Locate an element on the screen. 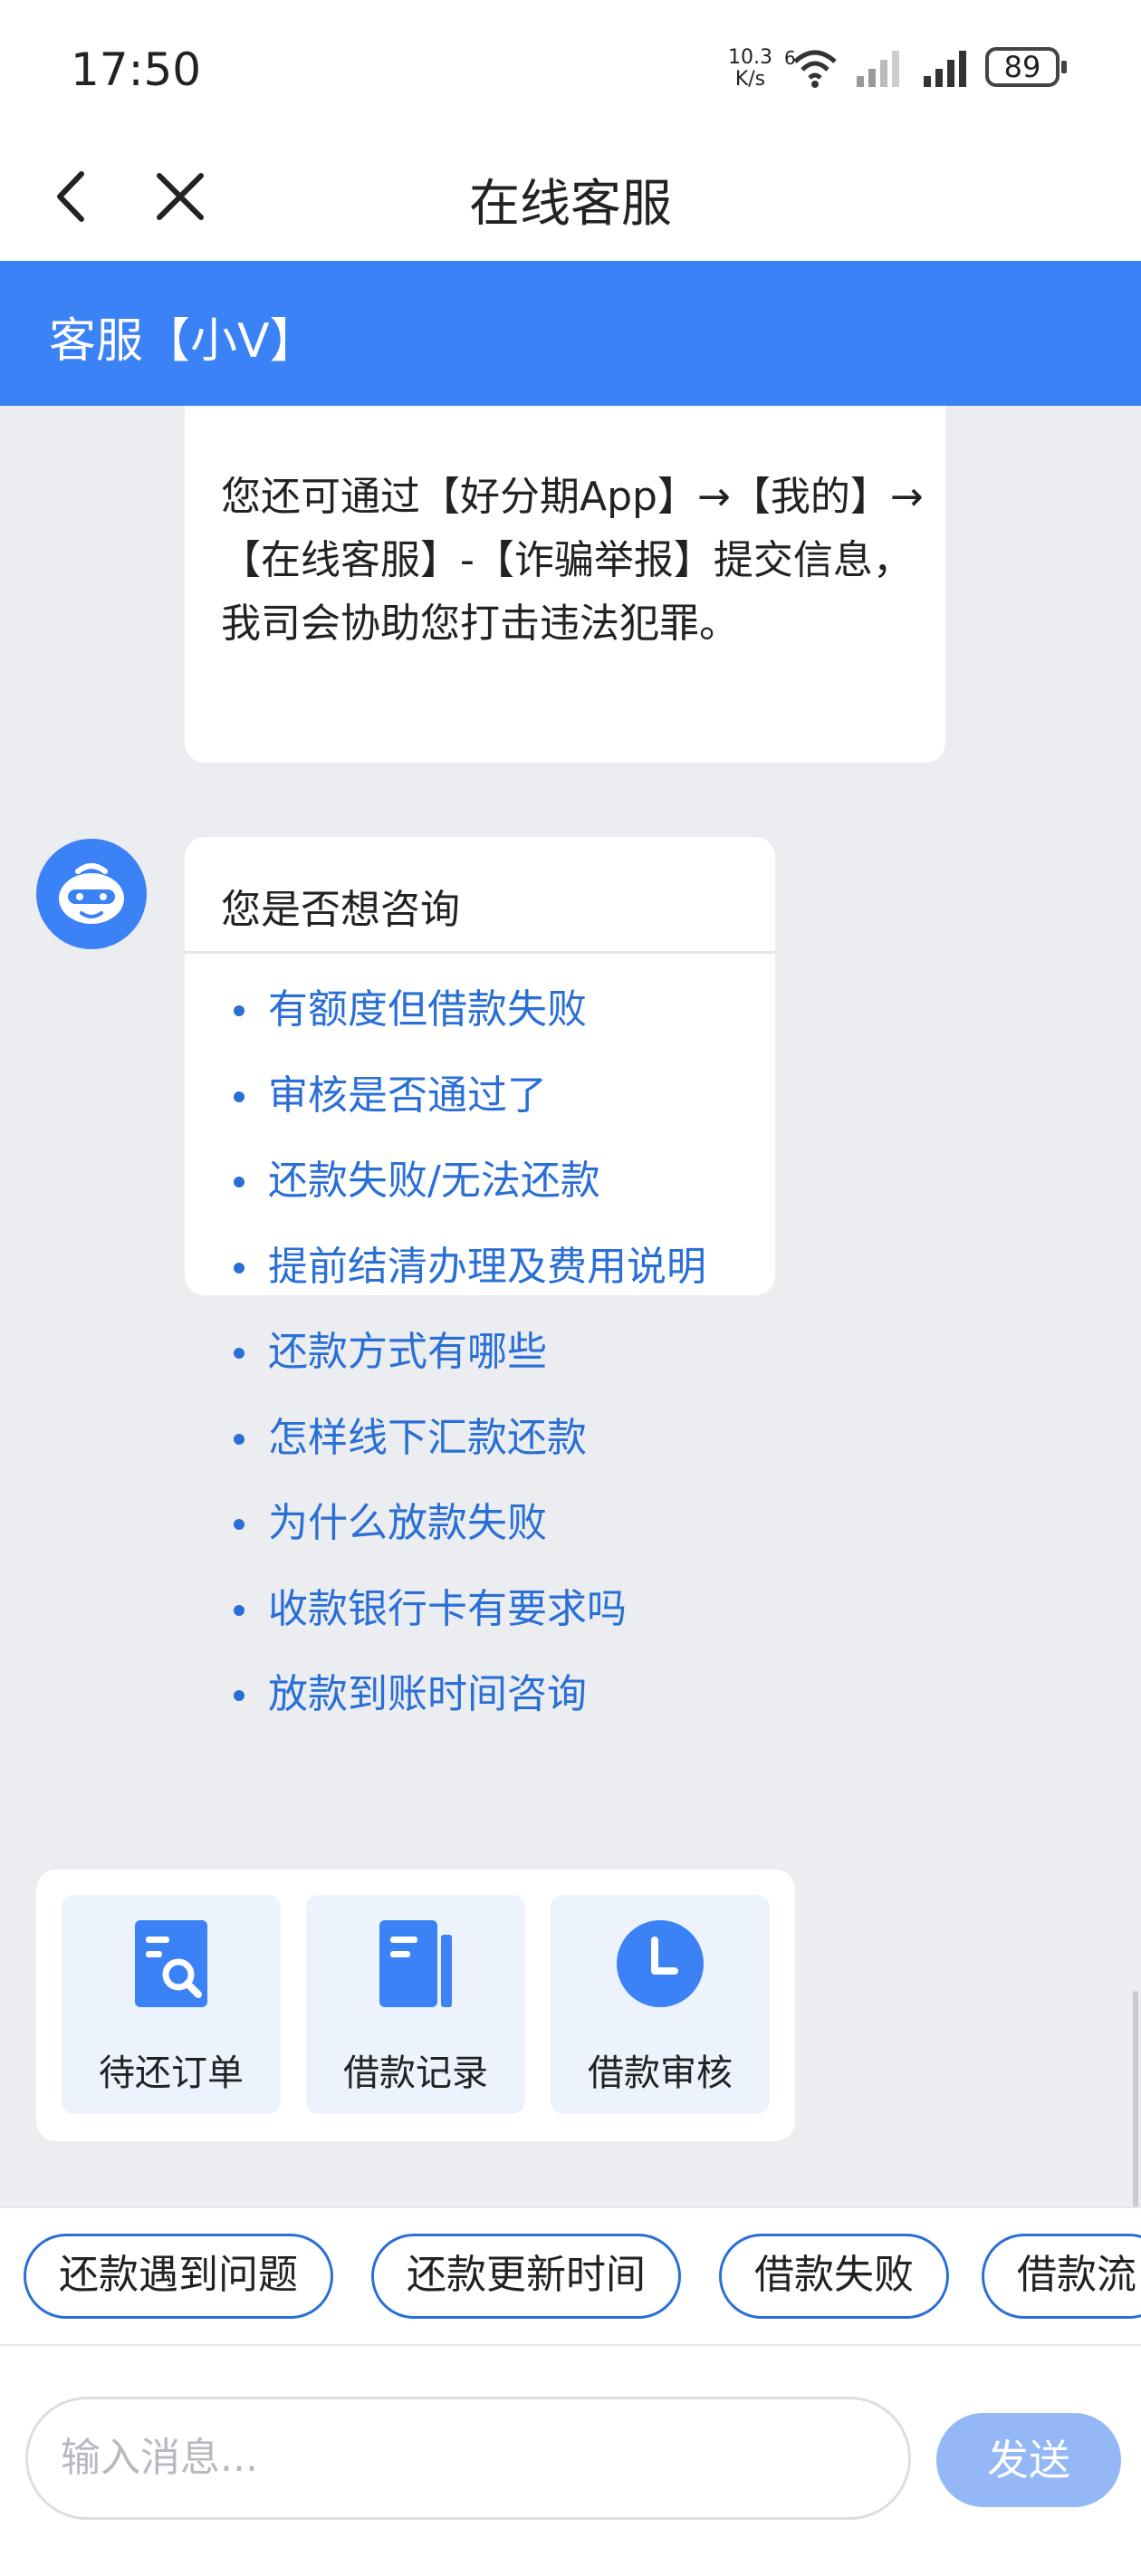  quick-action-loan-review: 借款审核 is located at coordinates (660, 2004).